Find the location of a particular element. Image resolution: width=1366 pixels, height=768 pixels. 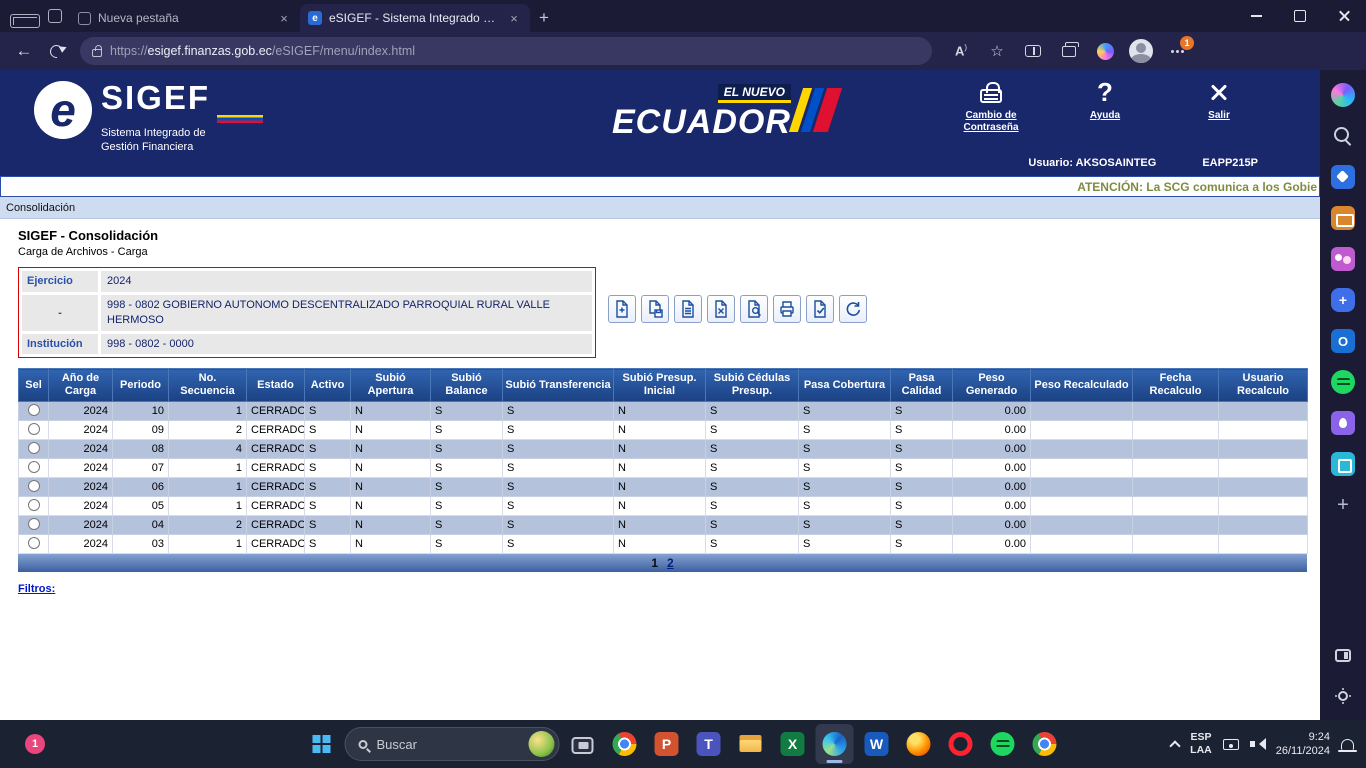

refresh-button-toolbar is located at coordinates (853, 309).